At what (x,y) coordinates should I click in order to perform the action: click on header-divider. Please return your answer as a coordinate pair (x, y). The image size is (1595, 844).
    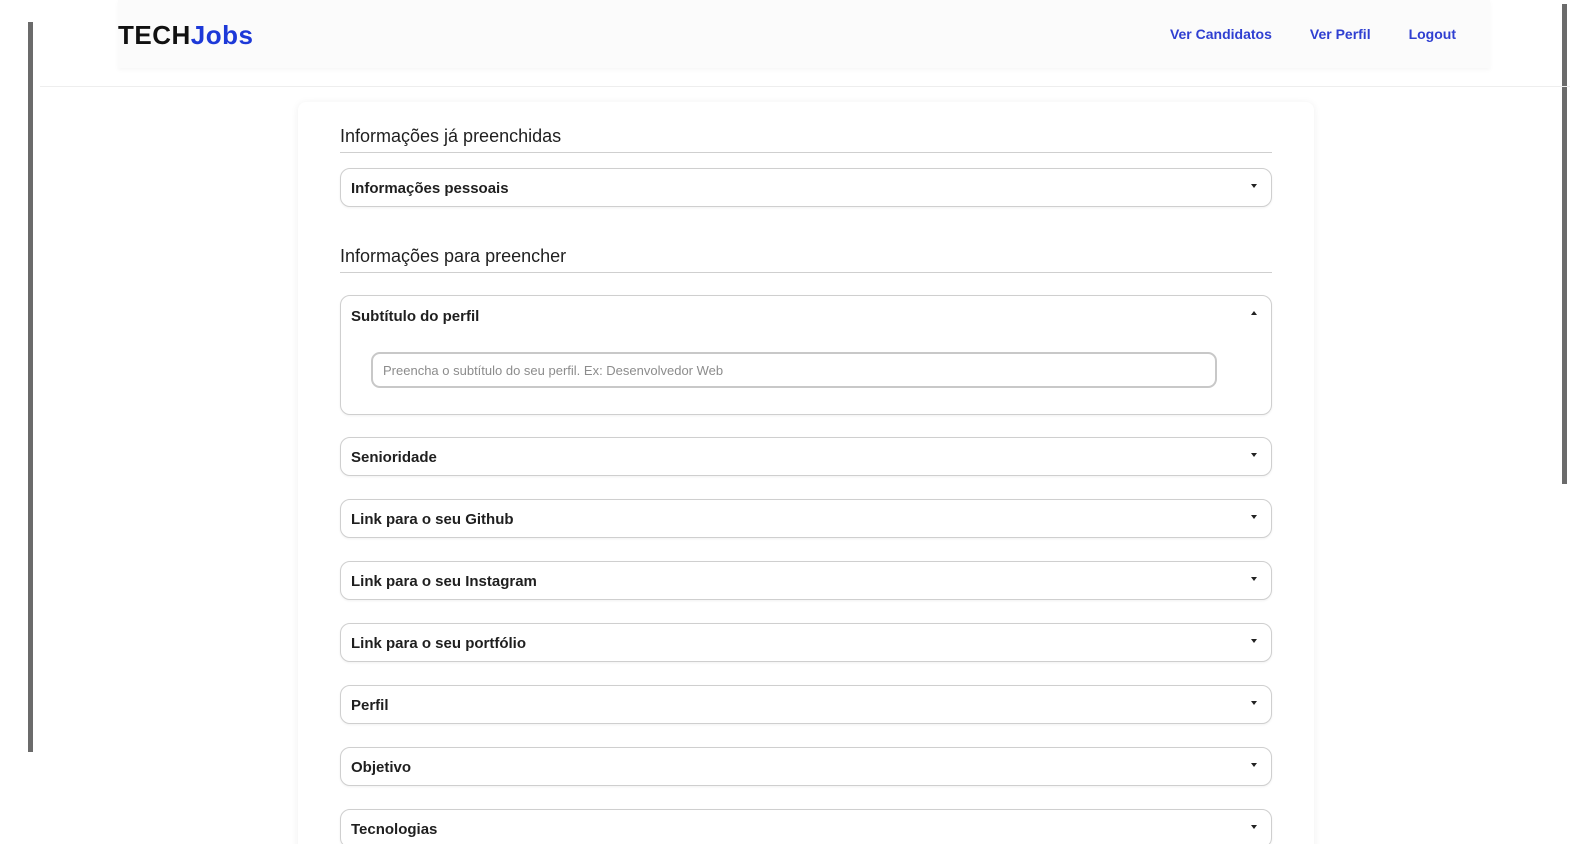
    Looking at the image, I should click on (805, 86).